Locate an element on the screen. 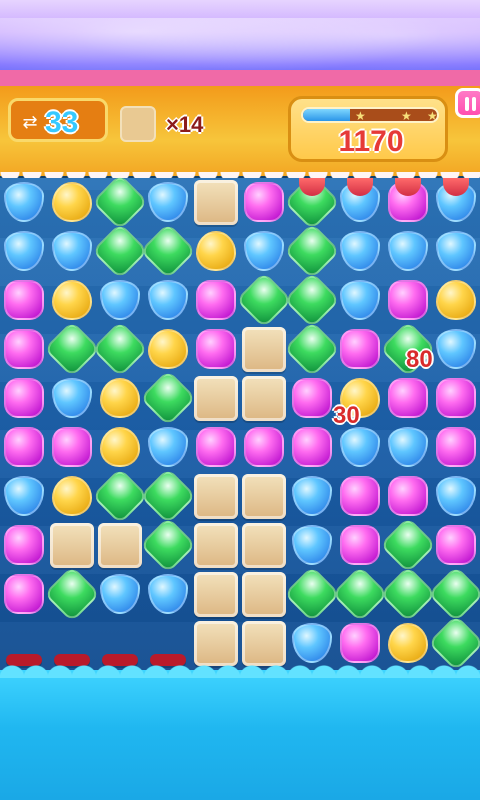 The height and width of the screenshot is (800, 480). star-marker-2-icon: ★ is located at coordinates (406, 116).